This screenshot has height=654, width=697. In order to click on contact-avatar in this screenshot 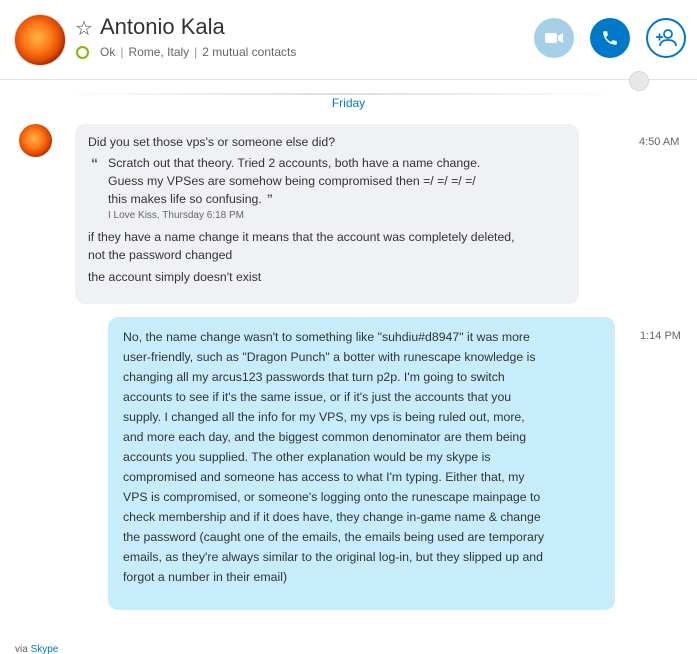, I will do `click(40, 40)`.